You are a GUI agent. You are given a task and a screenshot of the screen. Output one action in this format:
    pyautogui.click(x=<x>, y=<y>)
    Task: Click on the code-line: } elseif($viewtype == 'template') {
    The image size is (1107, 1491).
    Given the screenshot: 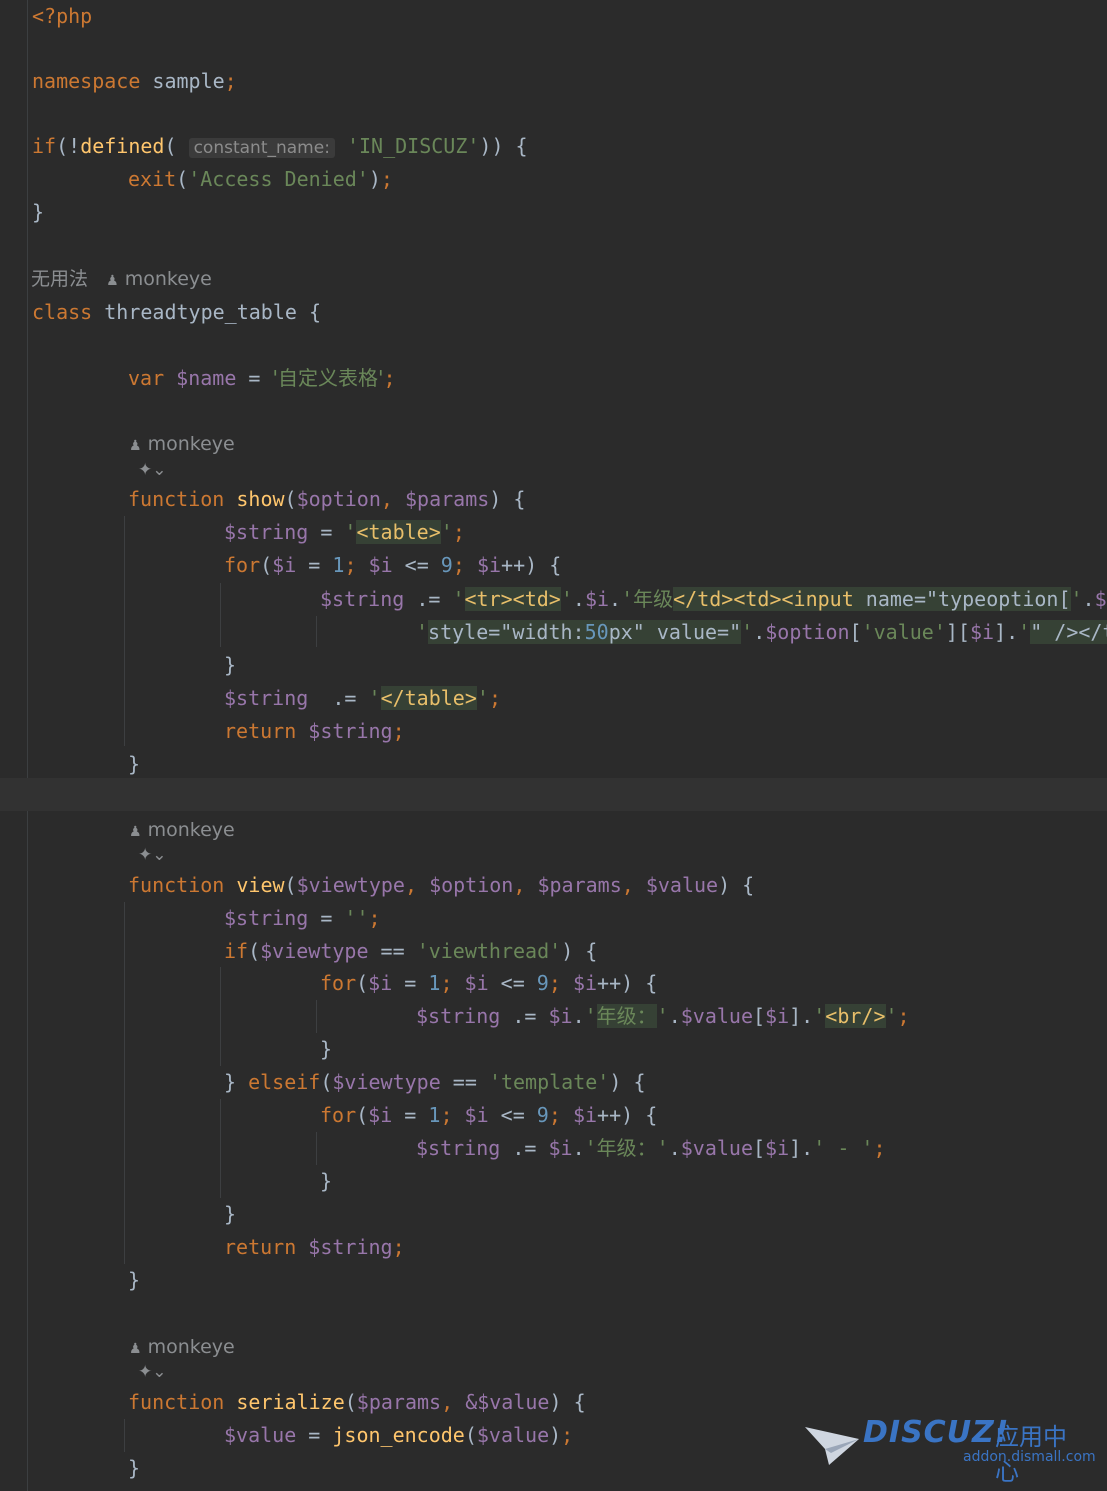 What is the action you would take?
    pyautogui.click(x=435, y=1082)
    